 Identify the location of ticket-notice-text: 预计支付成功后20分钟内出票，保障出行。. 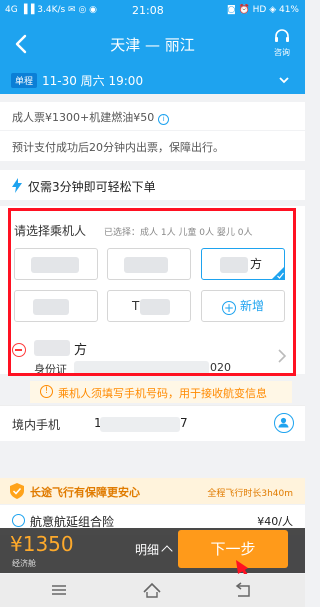
(118, 147).